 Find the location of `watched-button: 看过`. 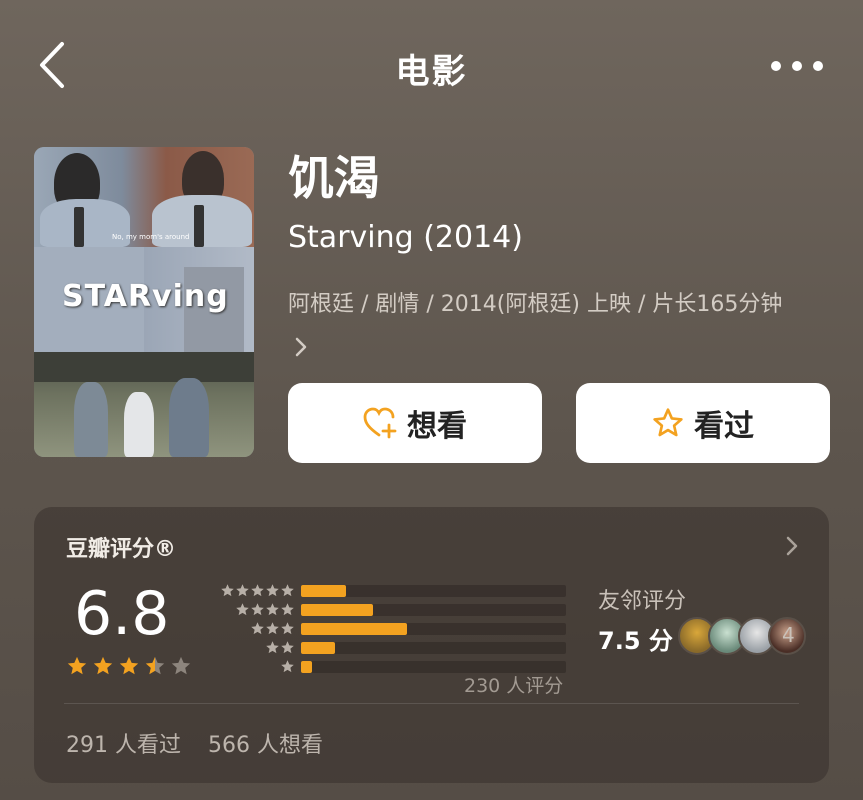

watched-button: 看过 is located at coordinates (703, 423).